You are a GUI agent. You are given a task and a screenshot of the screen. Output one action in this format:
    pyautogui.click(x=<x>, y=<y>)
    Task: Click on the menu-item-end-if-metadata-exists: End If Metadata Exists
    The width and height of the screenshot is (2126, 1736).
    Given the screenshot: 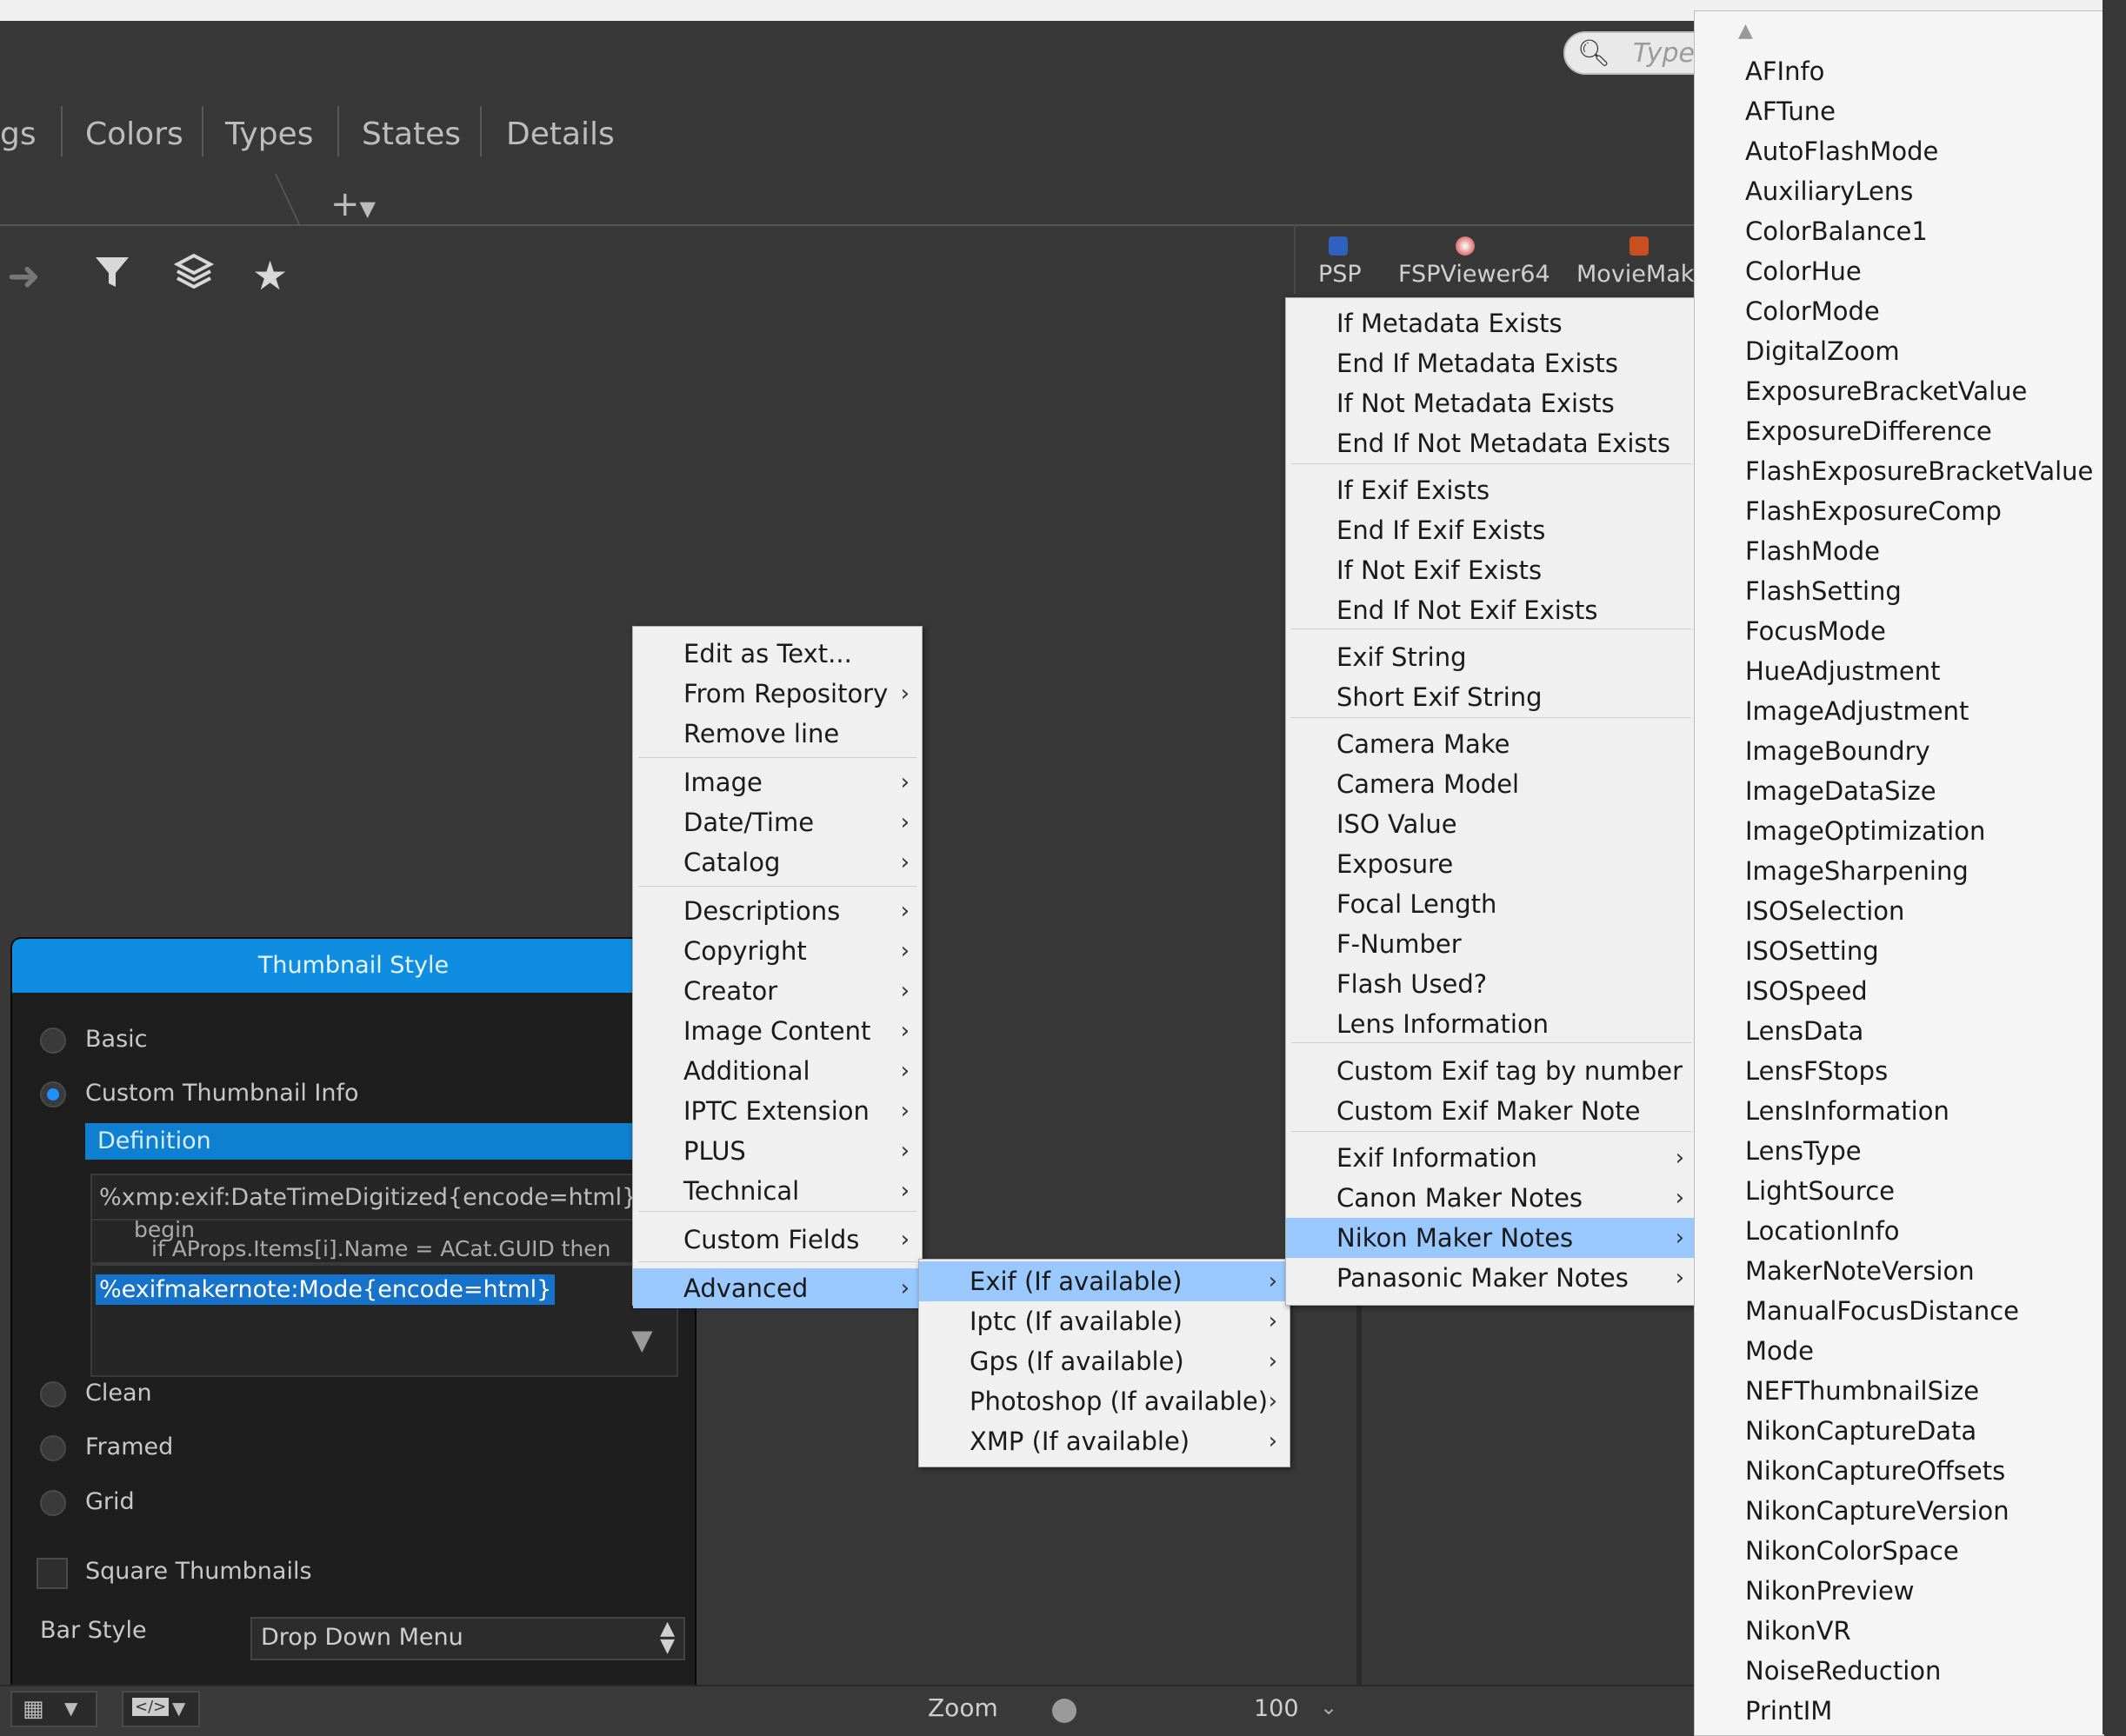 What is the action you would take?
    pyautogui.click(x=1491, y=363)
    